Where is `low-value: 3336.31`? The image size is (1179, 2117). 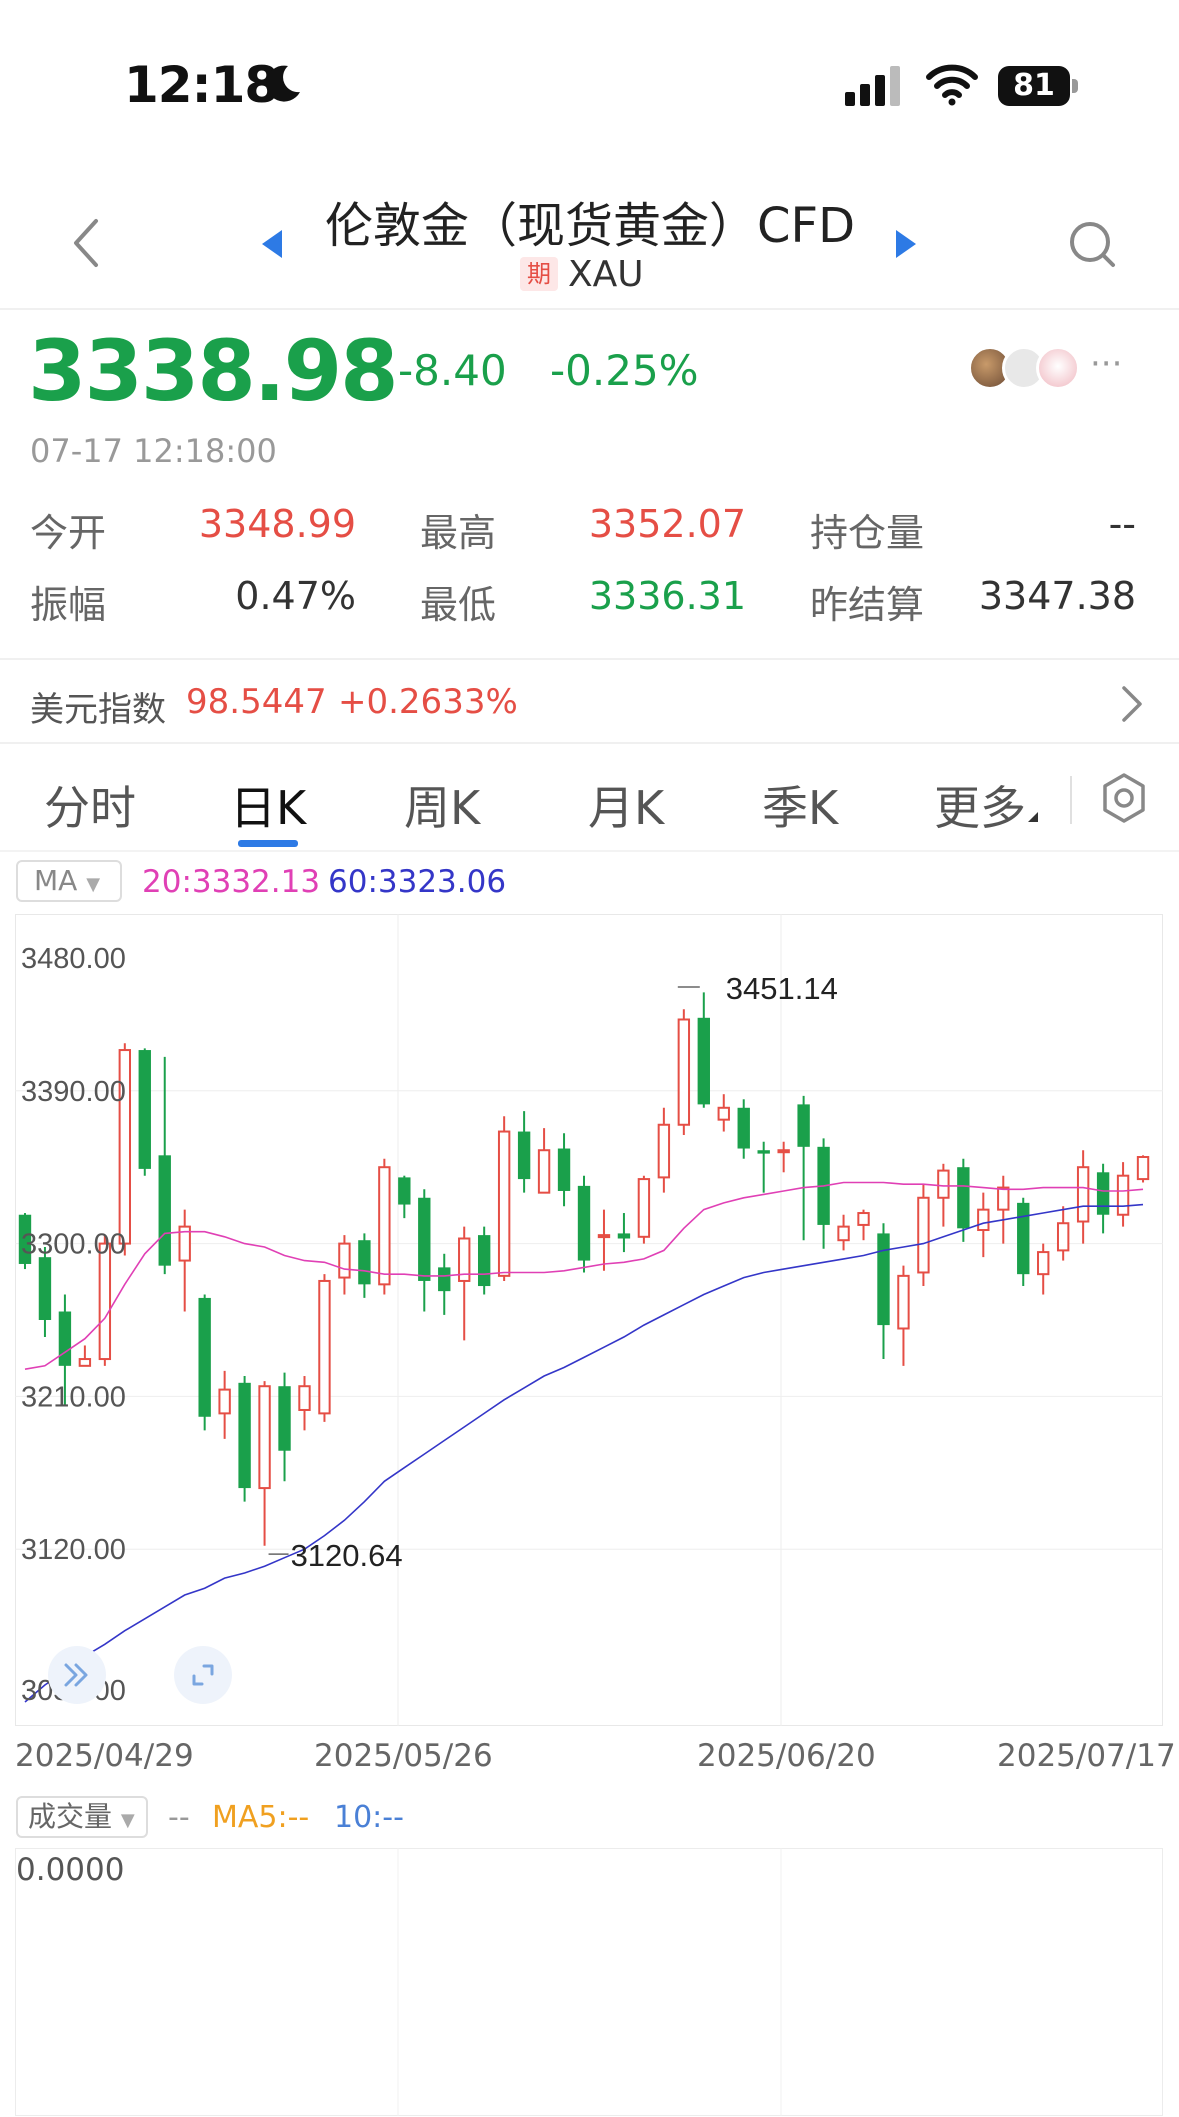 low-value: 3336.31 is located at coordinates (667, 596).